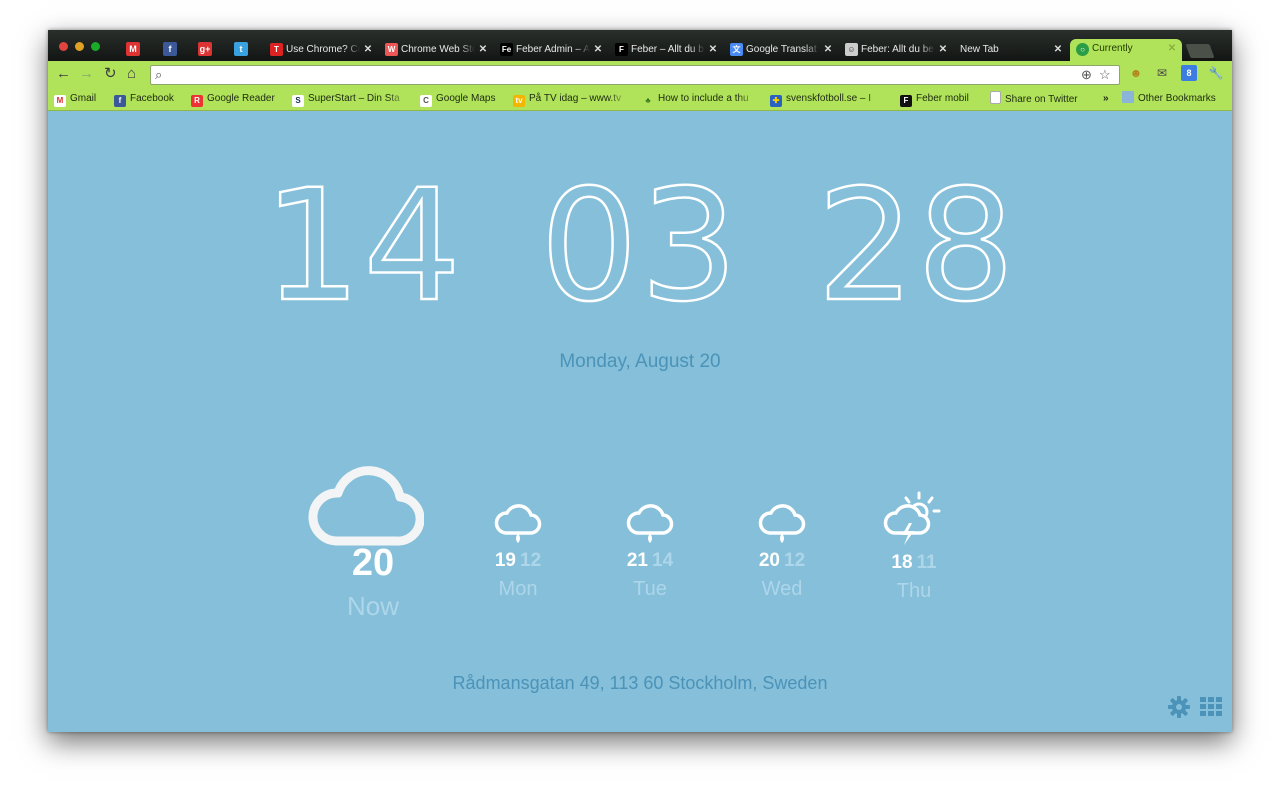 The width and height of the screenshot is (1280, 800). What do you see at coordinates (276, 49) in the screenshot?
I see `tmo-icon: T` at bounding box center [276, 49].